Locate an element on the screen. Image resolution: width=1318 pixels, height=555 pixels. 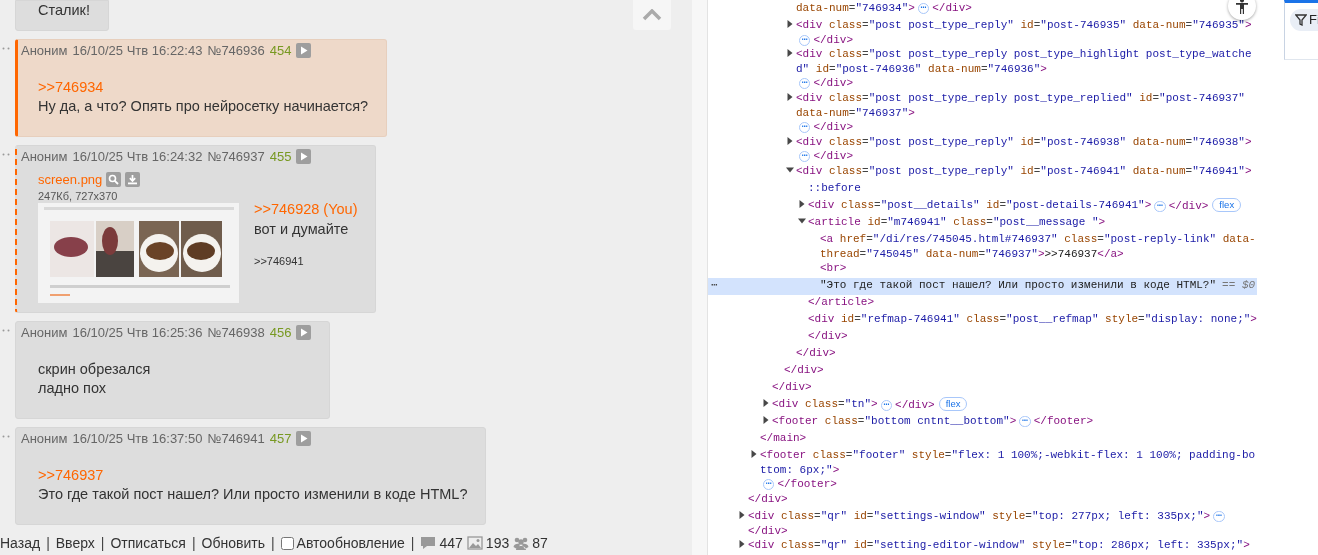
post-number: №746936 is located at coordinates (236, 50).